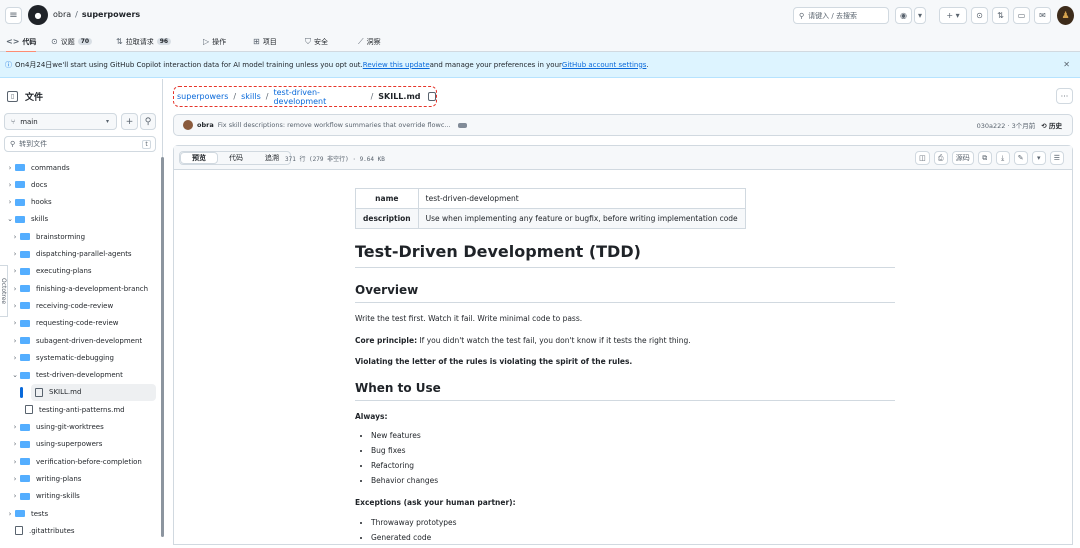 The width and height of the screenshot is (1080, 548). I want to click on copy-path-icon, so click(431, 96).